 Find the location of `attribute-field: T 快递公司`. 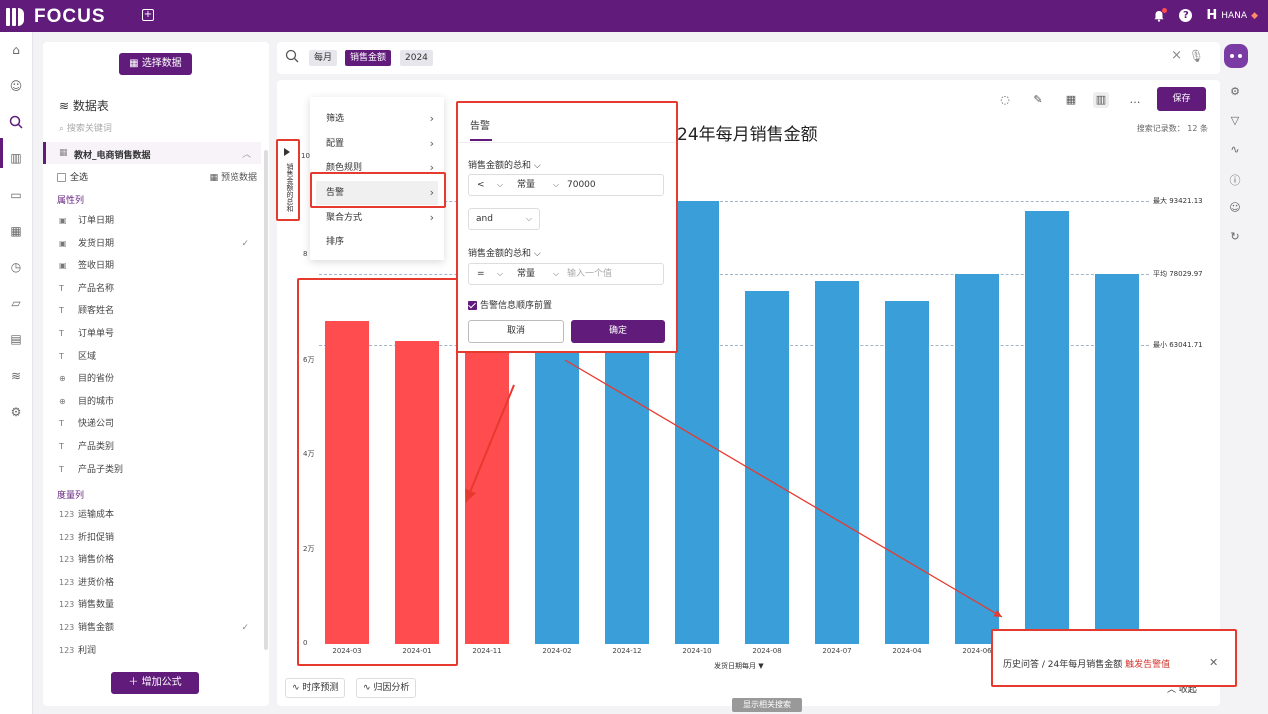

attribute-field: T 快递公司 is located at coordinates (157, 424).